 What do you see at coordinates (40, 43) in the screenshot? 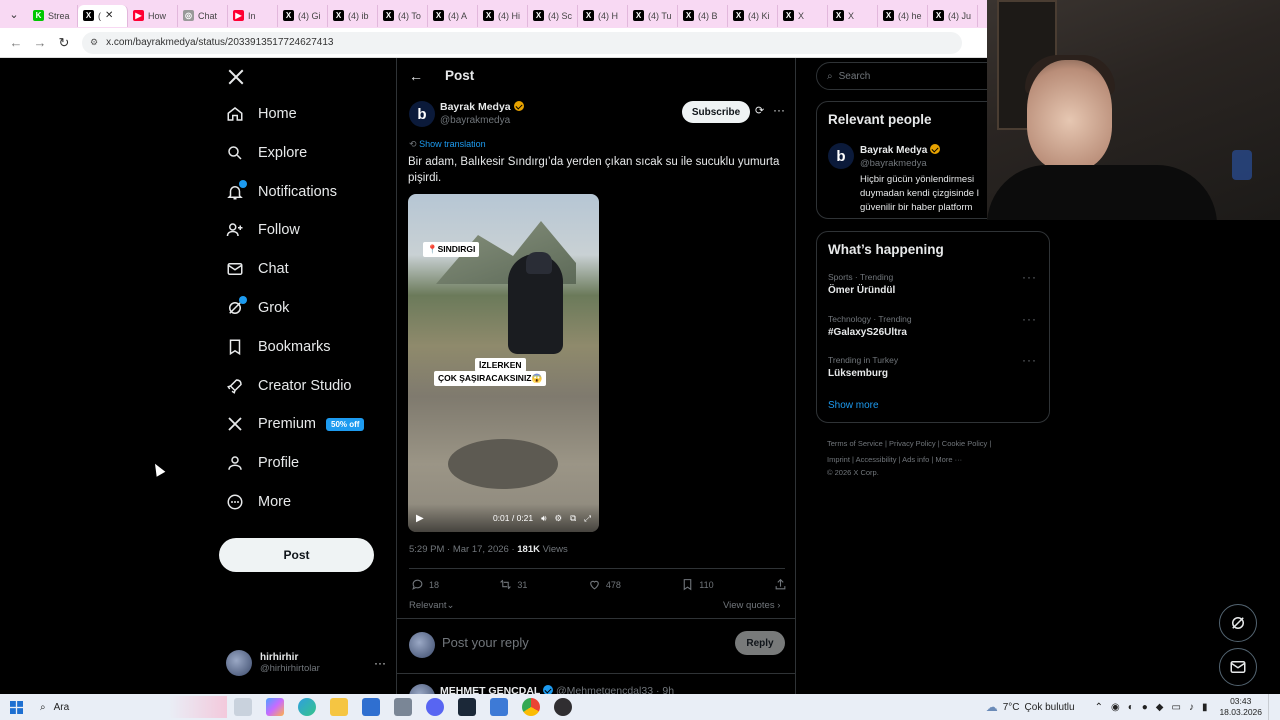
I see `forward-icon: →` at bounding box center [40, 43].